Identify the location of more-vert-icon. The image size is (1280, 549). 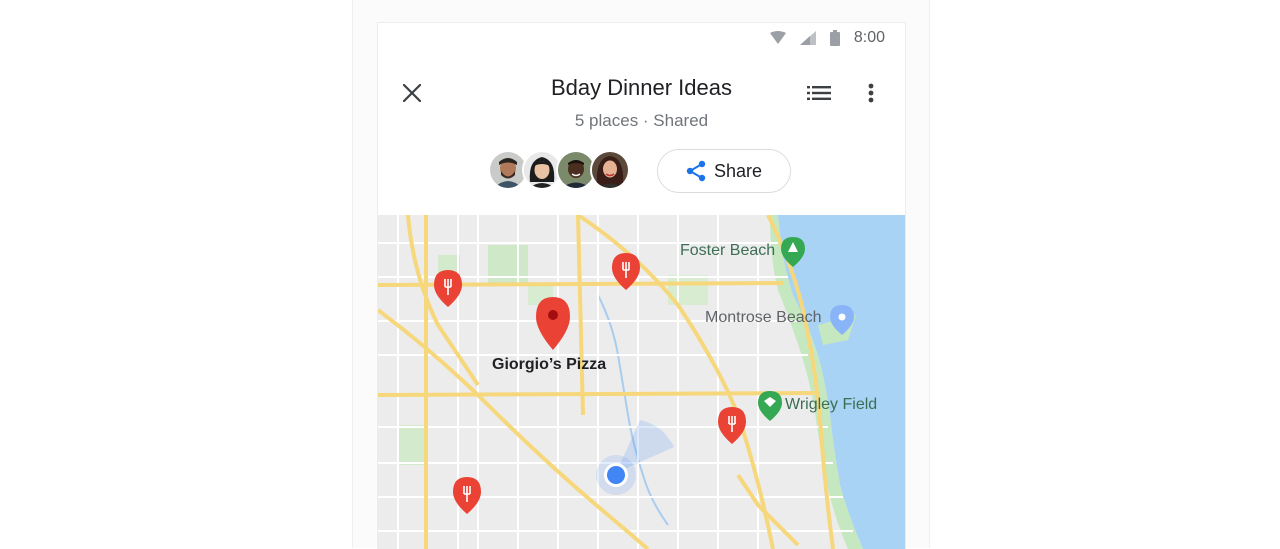
(871, 93).